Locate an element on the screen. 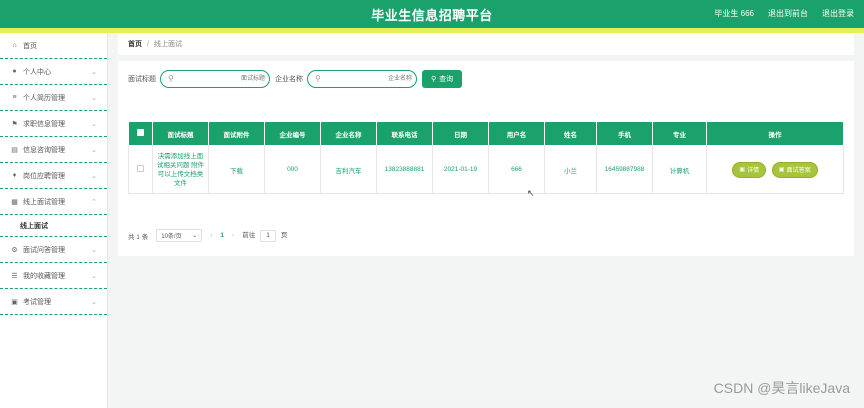  user-label: 毕业生 666 is located at coordinates (734, 13).